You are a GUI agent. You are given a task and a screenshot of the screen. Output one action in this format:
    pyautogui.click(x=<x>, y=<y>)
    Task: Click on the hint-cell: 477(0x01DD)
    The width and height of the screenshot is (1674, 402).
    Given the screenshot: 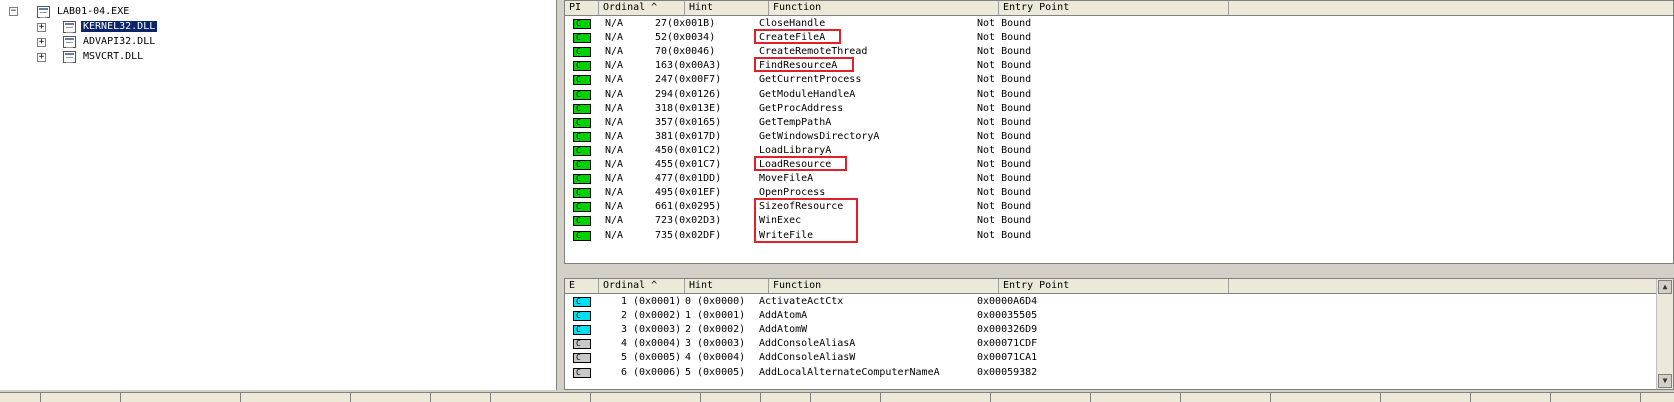 What is the action you would take?
    pyautogui.click(x=715, y=178)
    